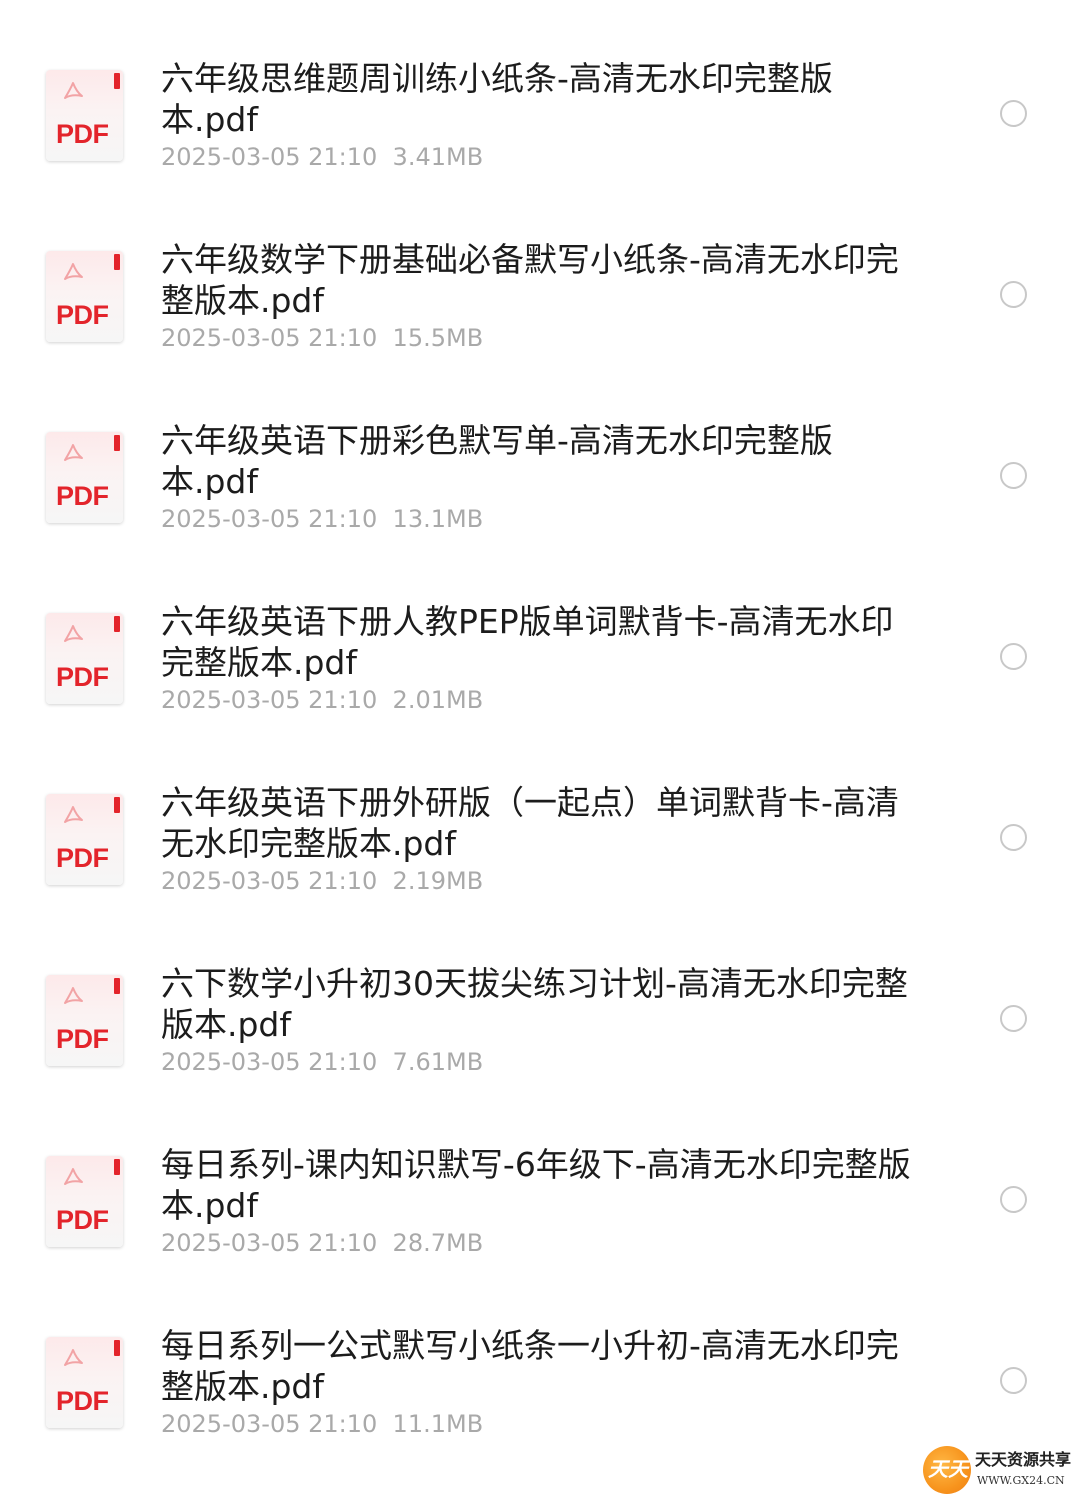 Image resolution: width=1084 pixels, height=1503 pixels. What do you see at coordinates (1021, 1480) in the screenshot?
I see `watermark-url: WWW.GX24.CN` at bounding box center [1021, 1480].